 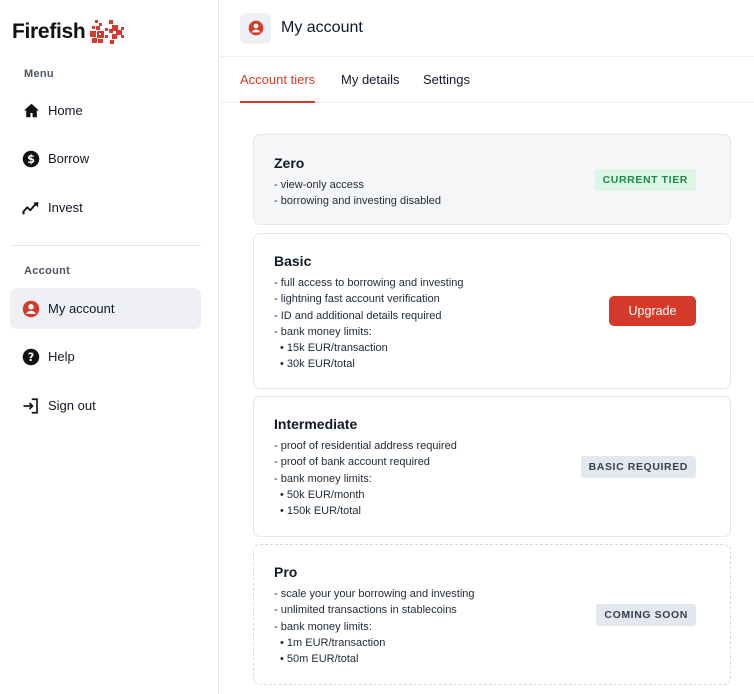 I want to click on sidebar-item-label: My account, so click(x=81, y=308).